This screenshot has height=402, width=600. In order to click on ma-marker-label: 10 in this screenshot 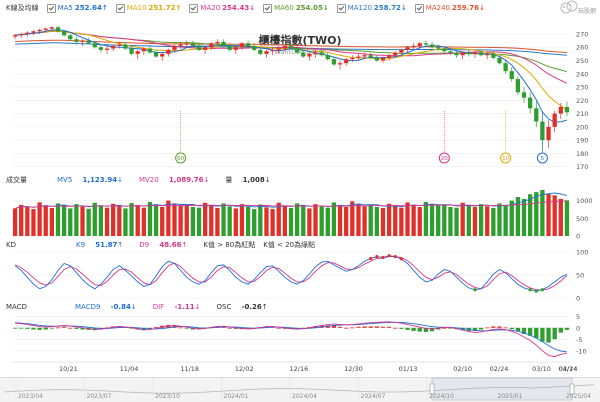, I will do `click(505, 159)`.